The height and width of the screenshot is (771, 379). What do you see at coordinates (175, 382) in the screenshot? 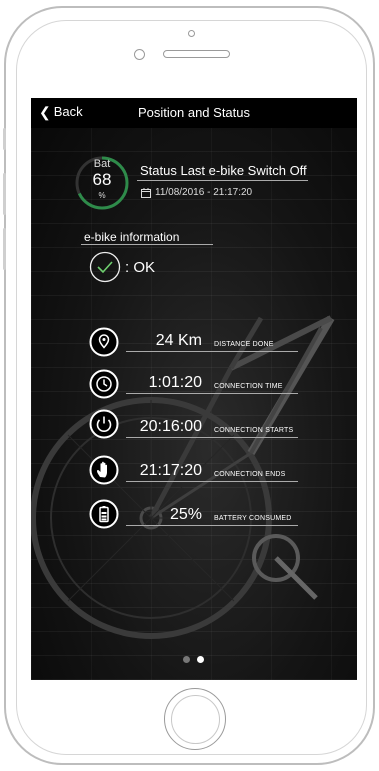
I see `stat-value-connection-time: 1:01:20` at bounding box center [175, 382].